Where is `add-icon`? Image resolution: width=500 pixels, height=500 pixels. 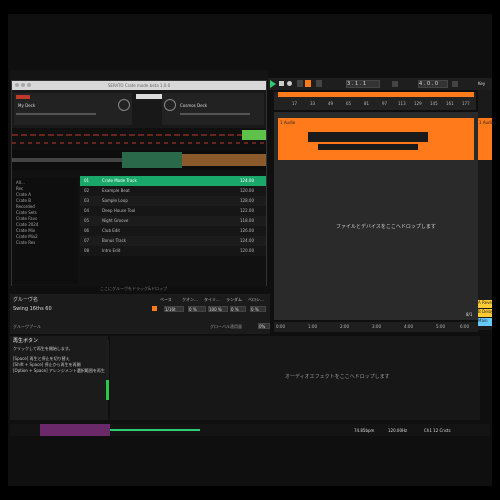
add-icon is located at coordinates (300, 83).